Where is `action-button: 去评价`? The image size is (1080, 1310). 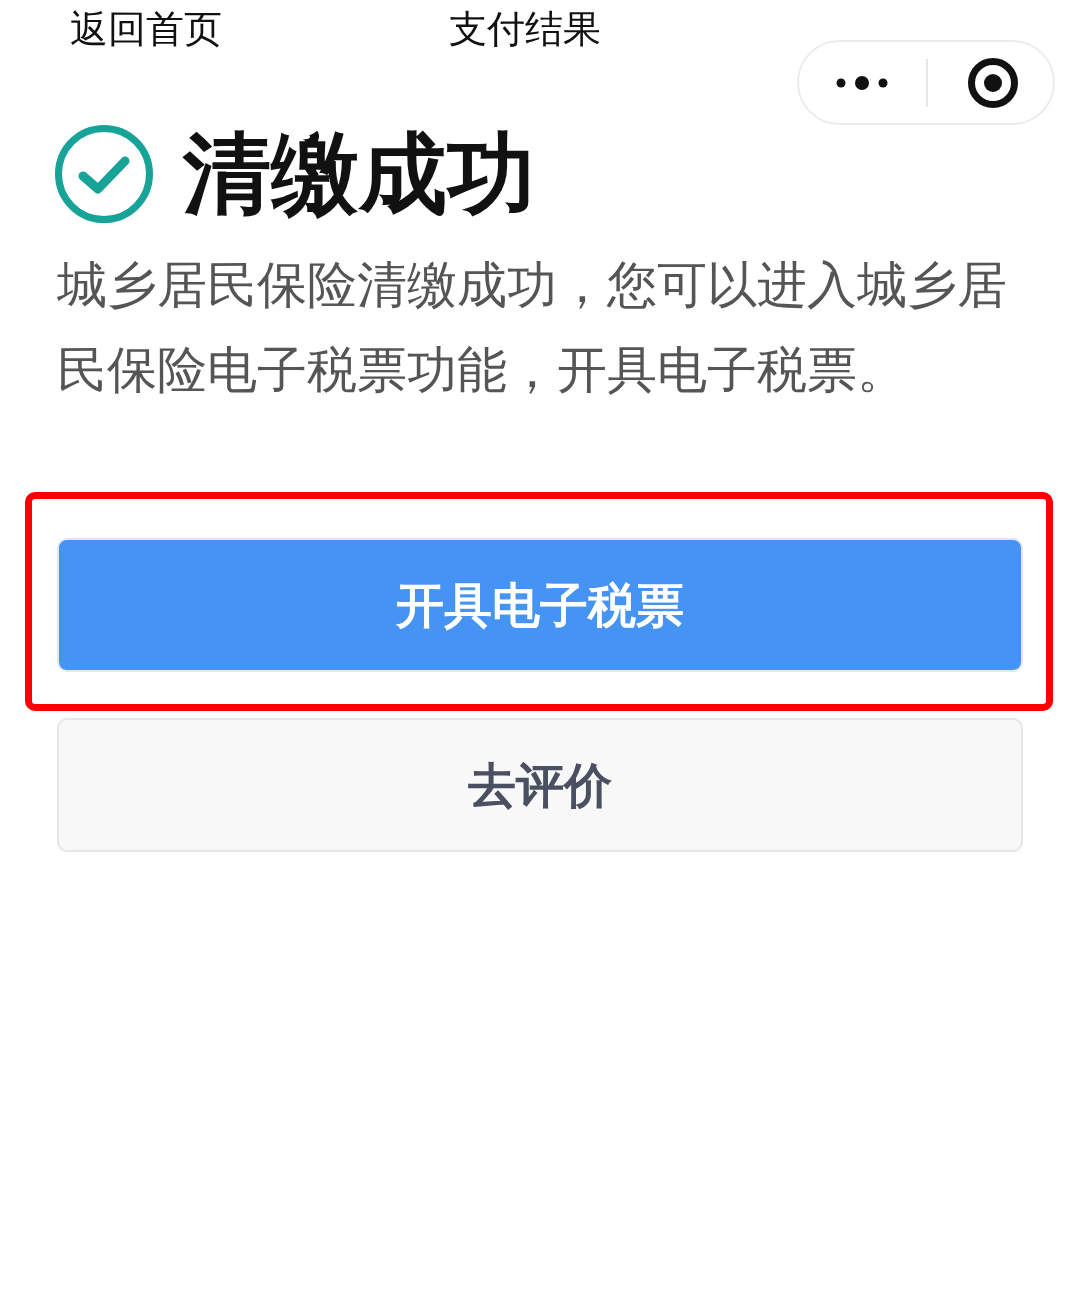 action-button: 去评价 is located at coordinates (540, 785).